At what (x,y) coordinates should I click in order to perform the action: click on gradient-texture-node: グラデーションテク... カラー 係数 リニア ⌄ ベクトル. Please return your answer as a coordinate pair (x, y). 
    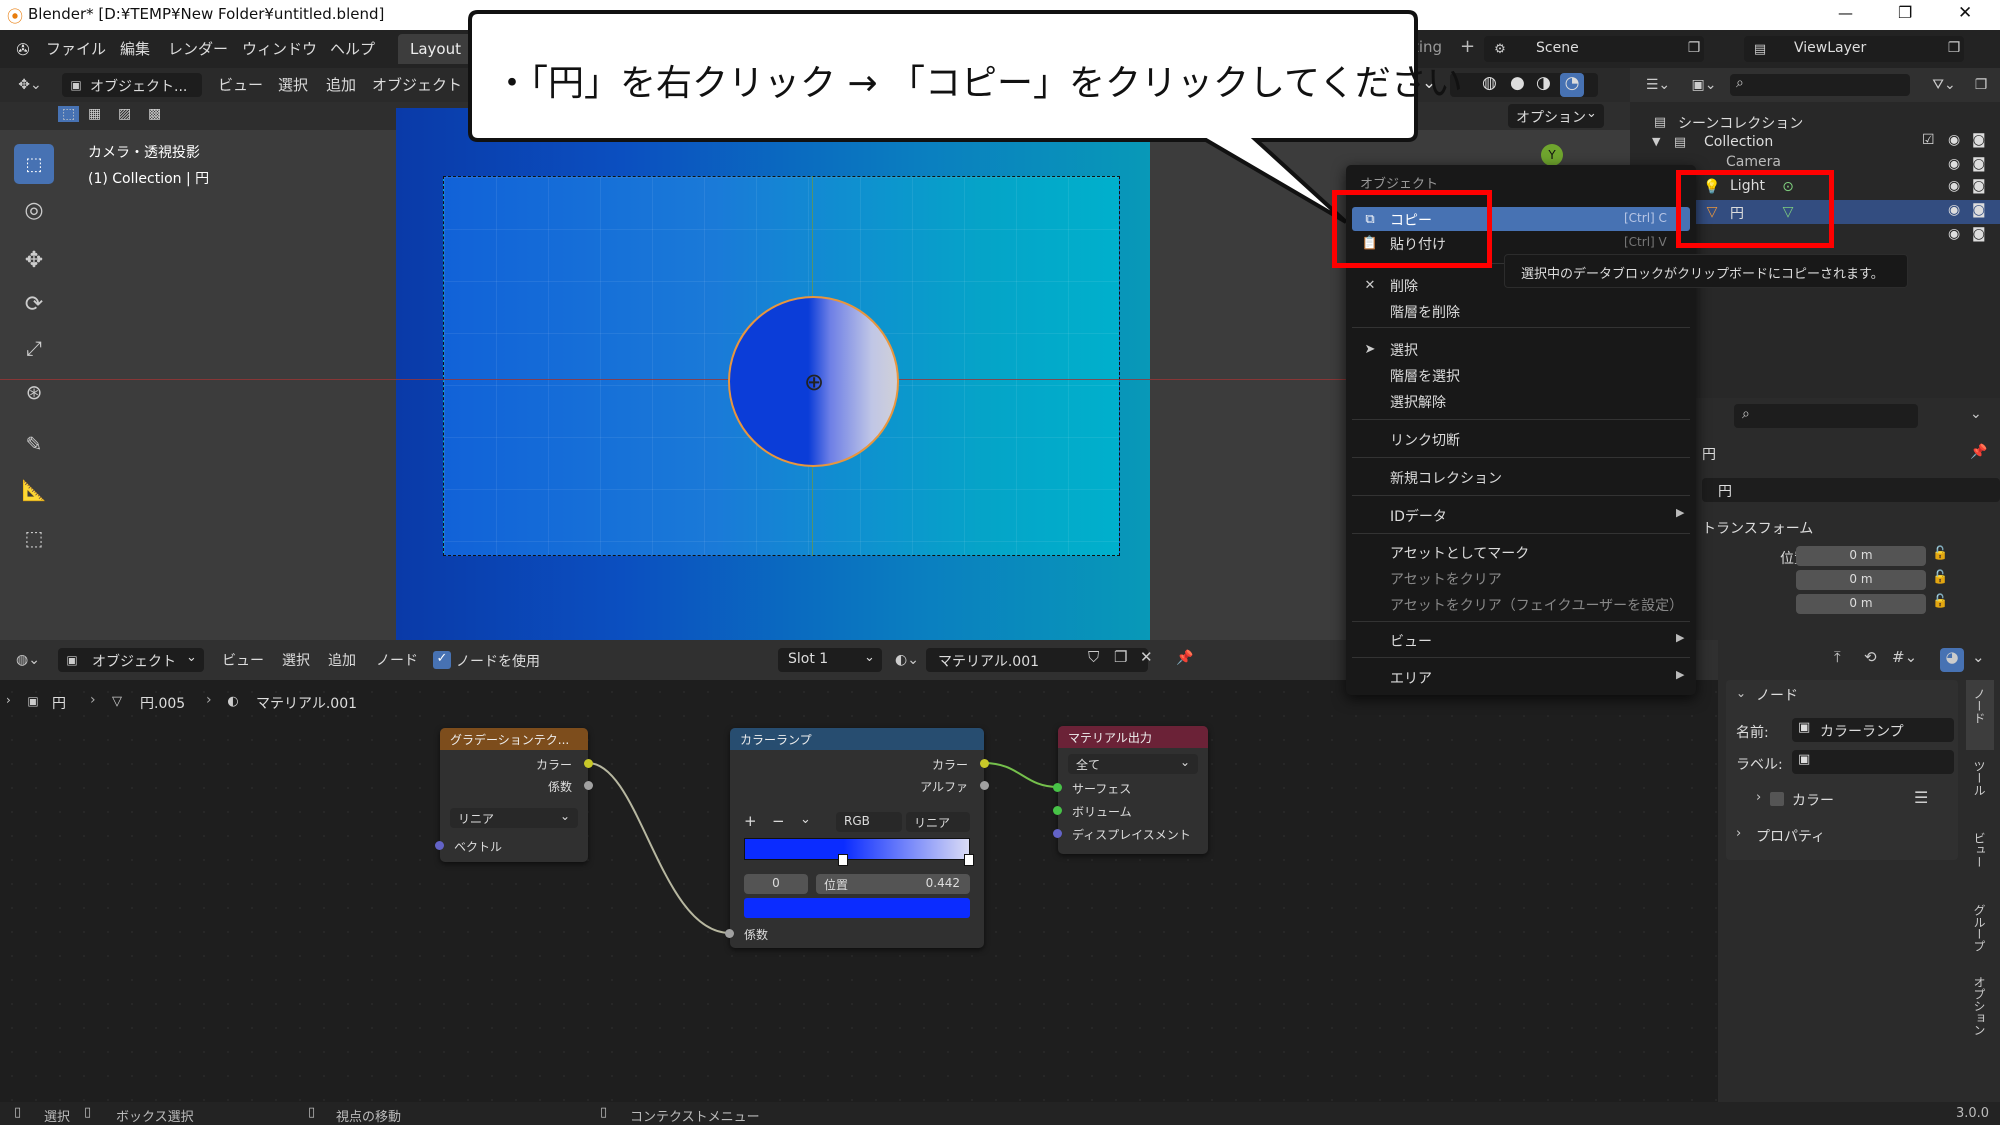
    Looking at the image, I should click on (514, 795).